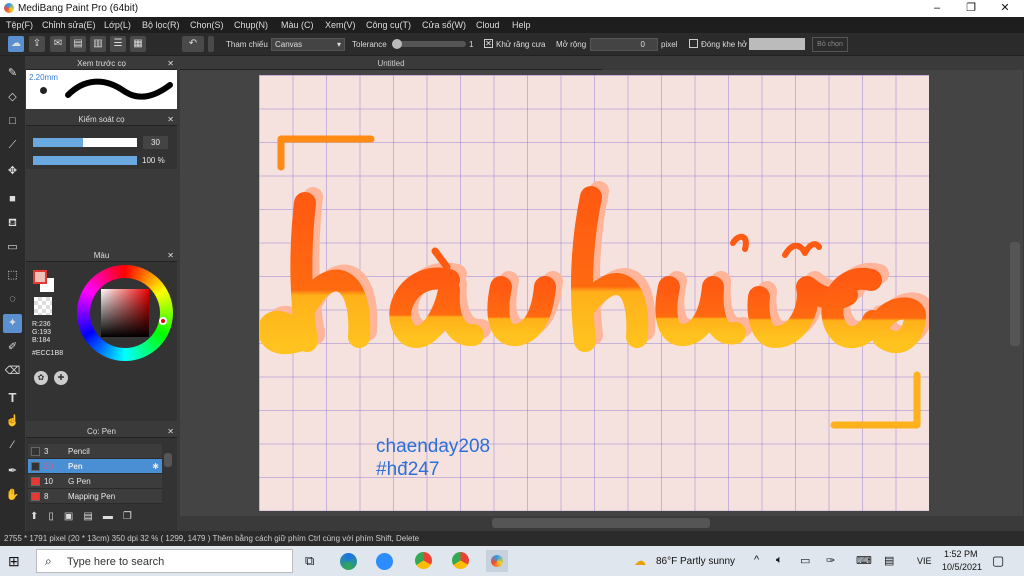  I want to click on network-icon: ▭, so click(805, 560).